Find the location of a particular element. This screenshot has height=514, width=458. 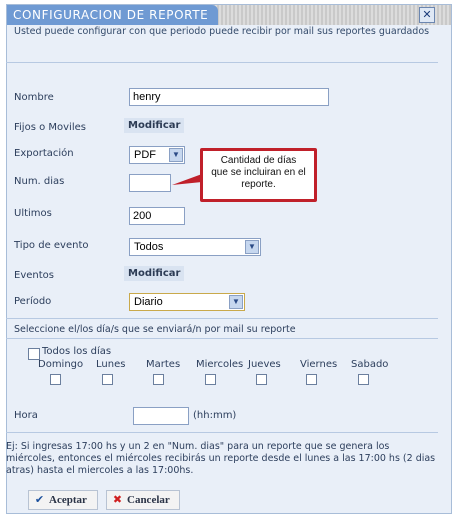

day-label-lunes: Lunes is located at coordinates (111, 364).